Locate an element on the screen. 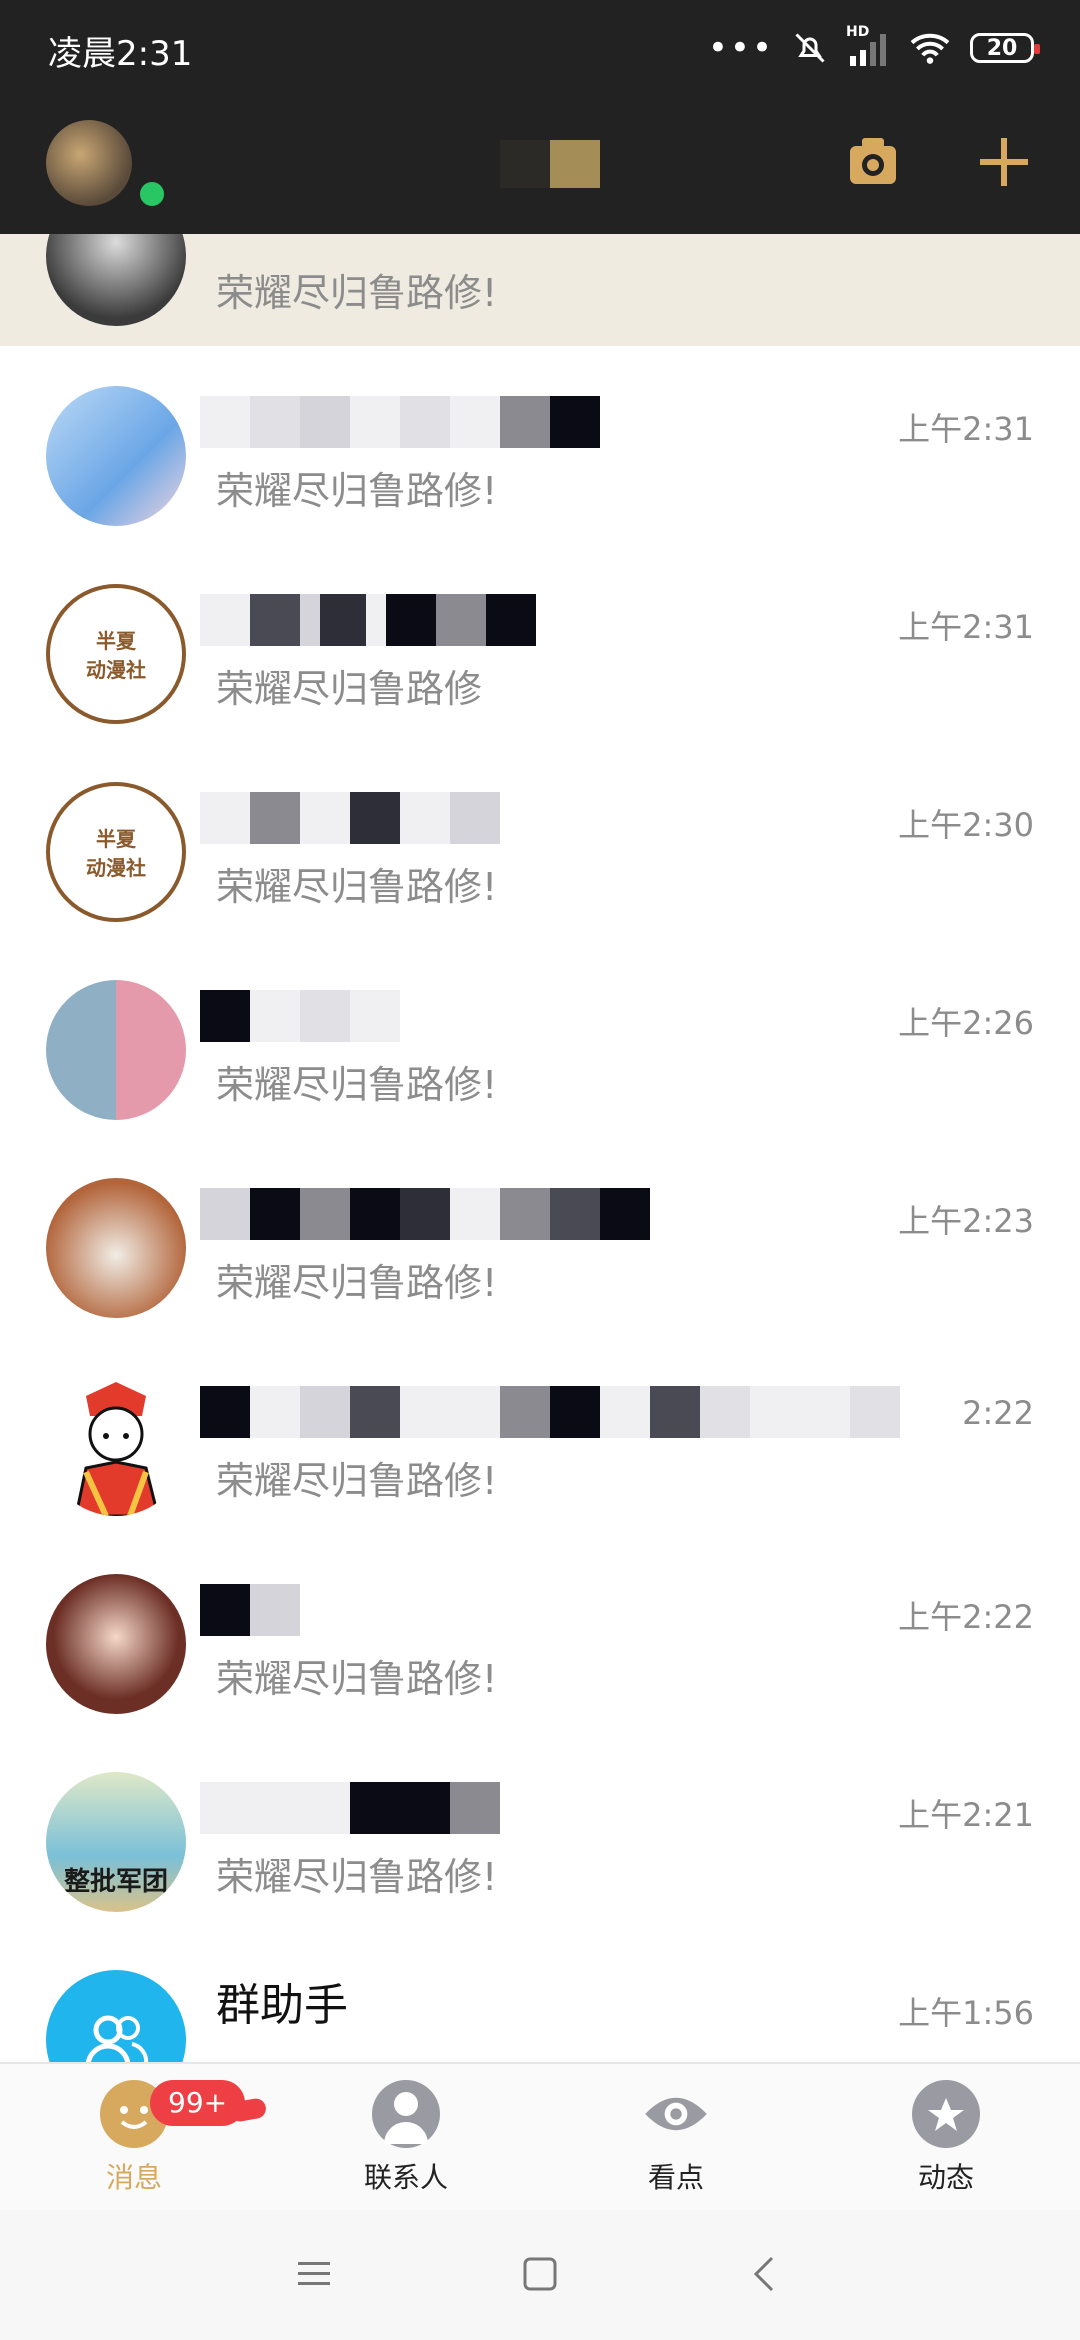 This screenshot has width=1080, height=2340. group-helper-title: 群助手 is located at coordinates (282, 2005).